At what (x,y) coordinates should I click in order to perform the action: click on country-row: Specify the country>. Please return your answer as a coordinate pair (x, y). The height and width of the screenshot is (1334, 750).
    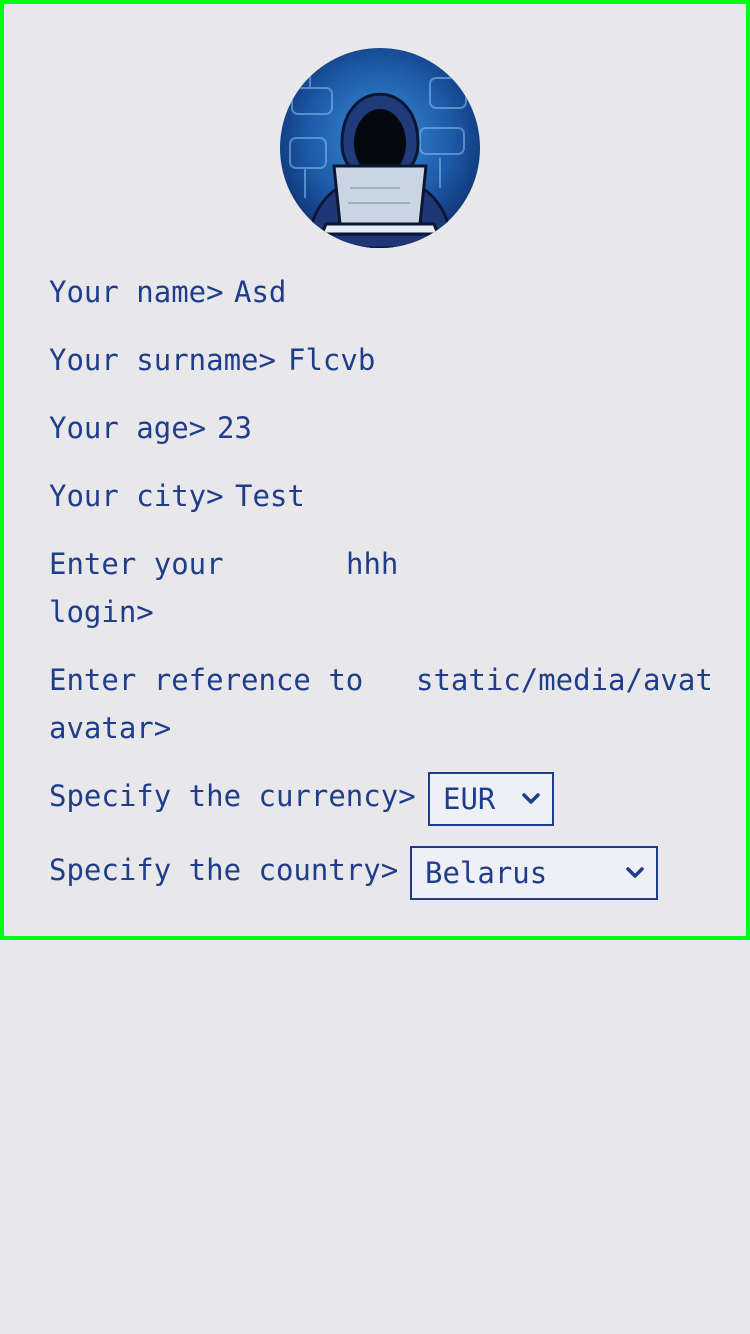
    Looking at the image, I should click on (223, 870).